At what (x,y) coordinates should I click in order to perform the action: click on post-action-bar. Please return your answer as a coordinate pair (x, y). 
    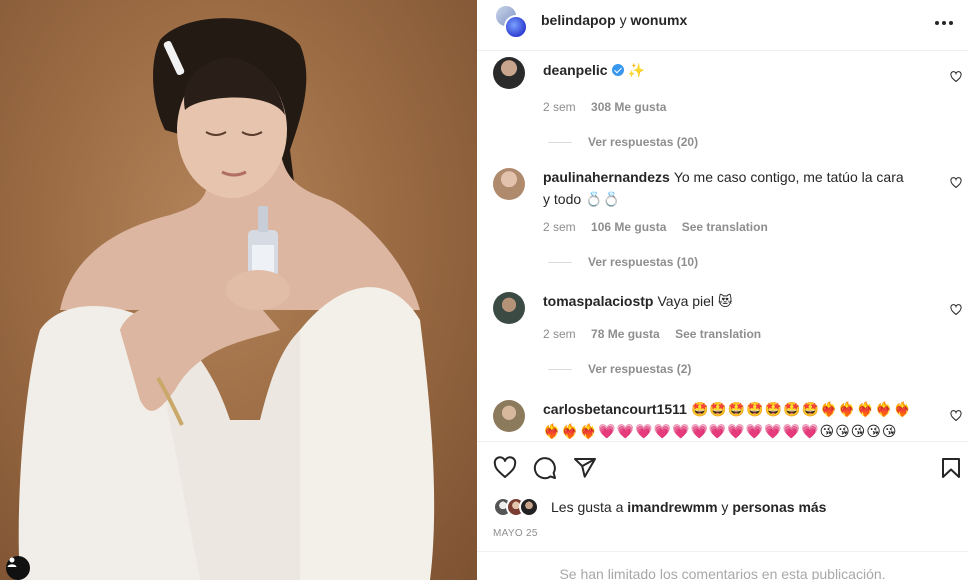
    Looking at the image, I should click on (722, 466).